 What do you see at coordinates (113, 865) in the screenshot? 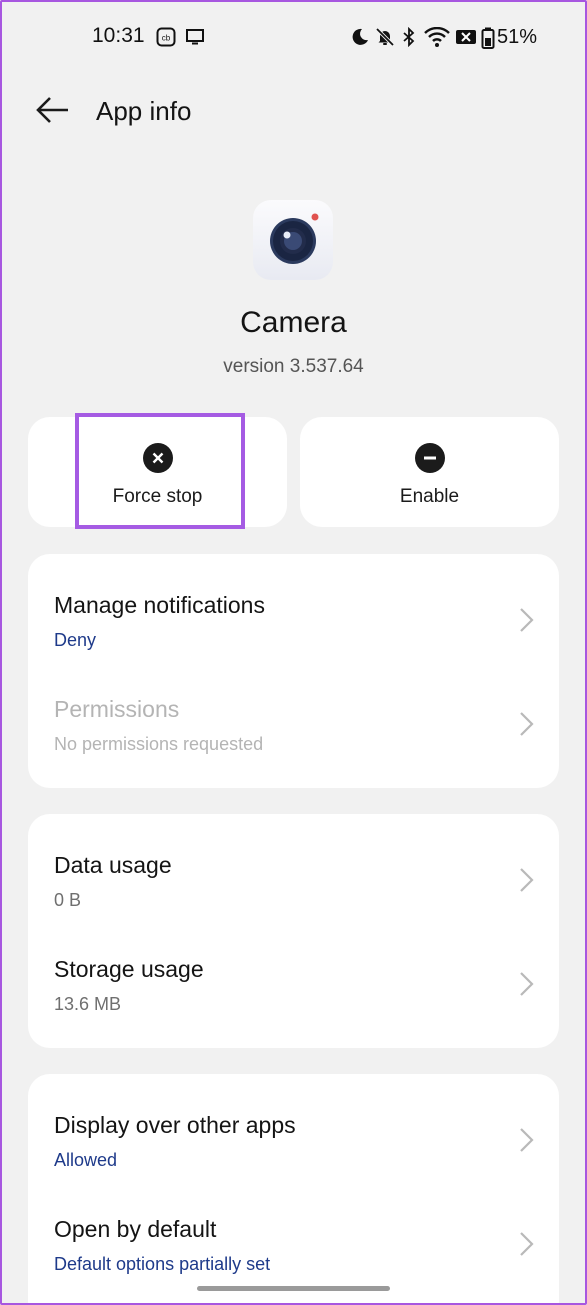
I see `row-title: Data usage` at bounding box center [113, 865].